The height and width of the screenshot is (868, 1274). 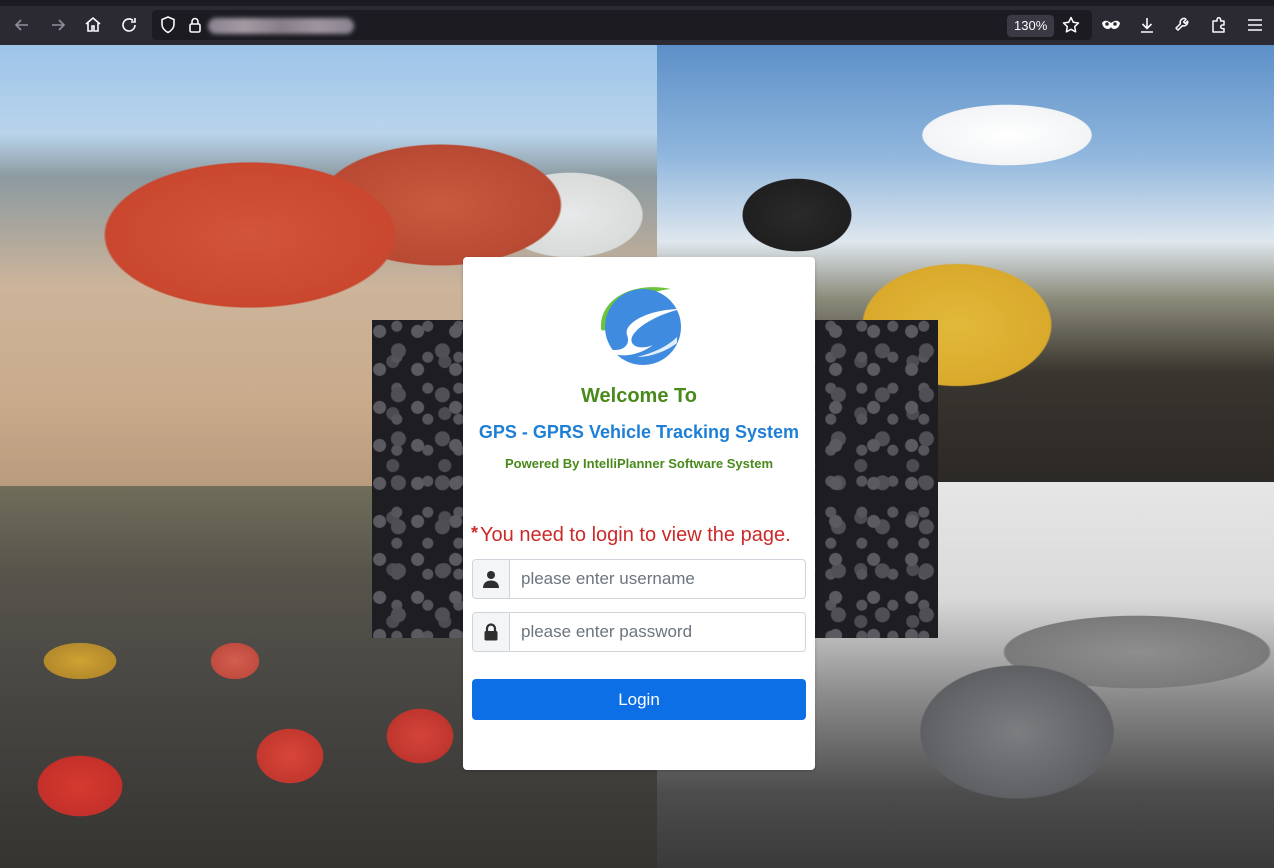 What do you see at coordinates (635, 535) in the screenshot?
I see `notice-text: You need to login to view the page.` at bounding box center [635, 535].